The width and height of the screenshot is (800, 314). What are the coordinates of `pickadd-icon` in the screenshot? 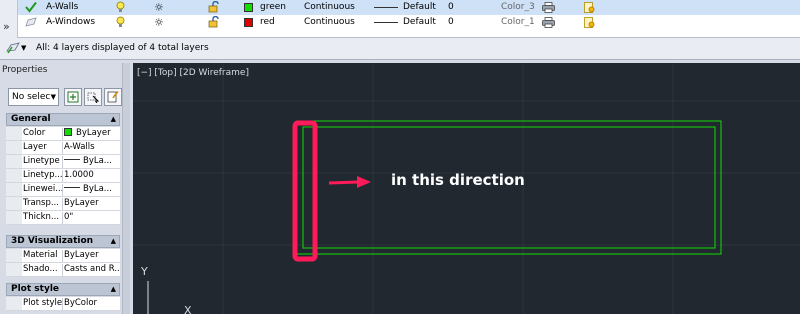 It's located at (73, 97).